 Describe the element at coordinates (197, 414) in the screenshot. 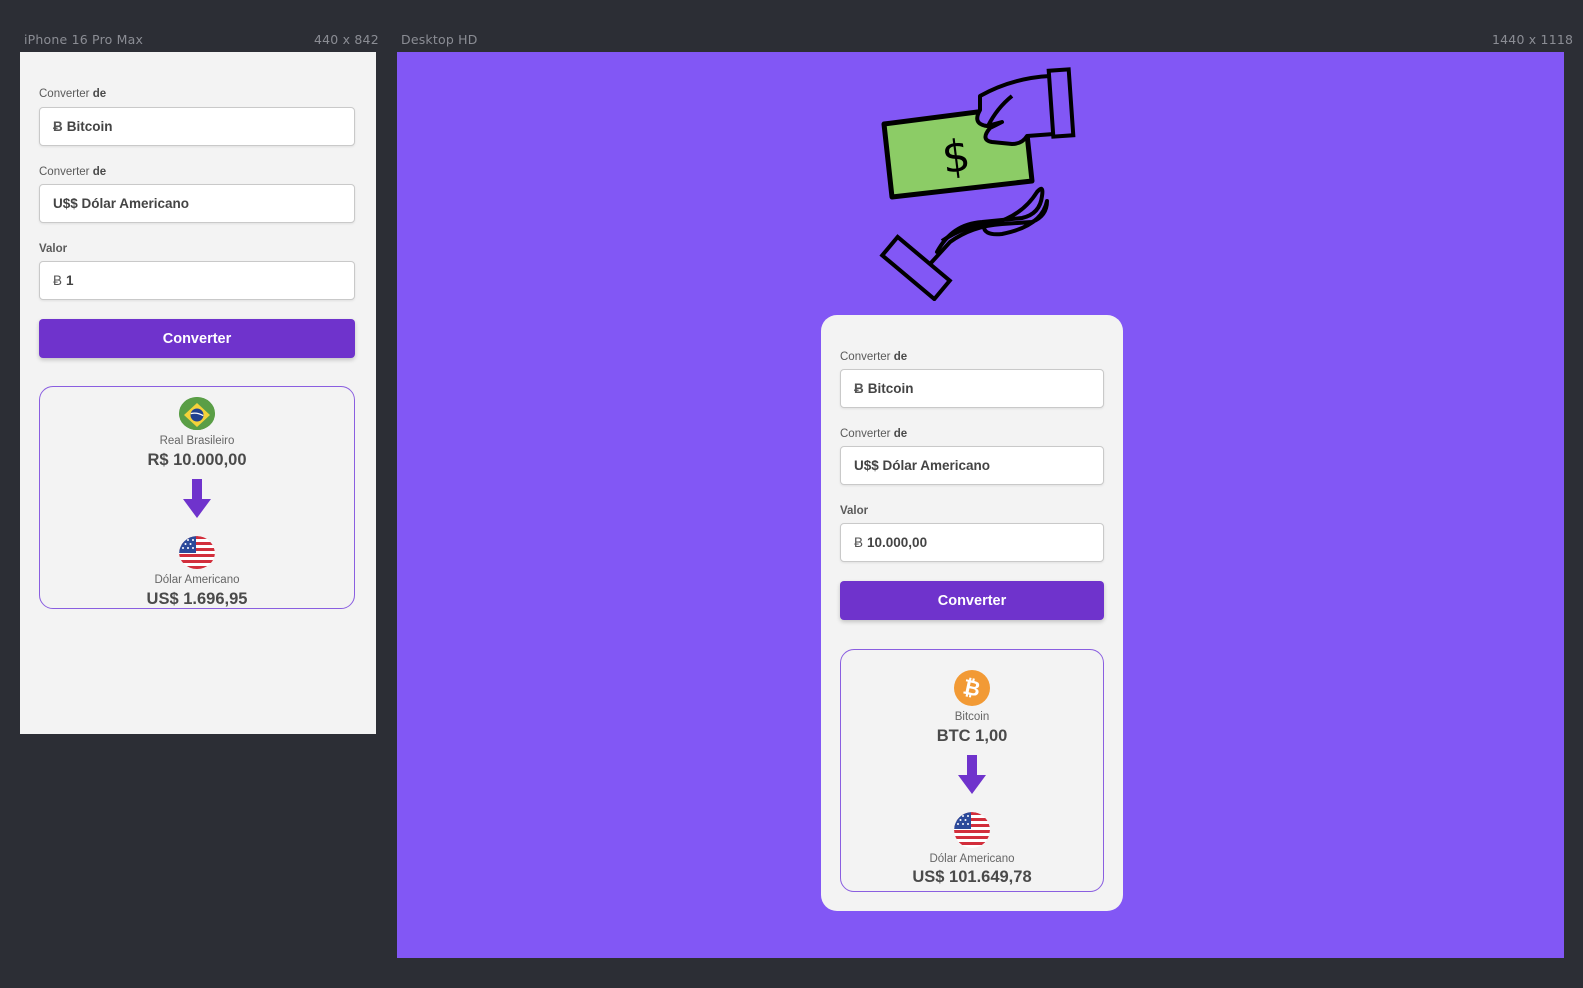

I see `brazil-flag-icon` at that location.